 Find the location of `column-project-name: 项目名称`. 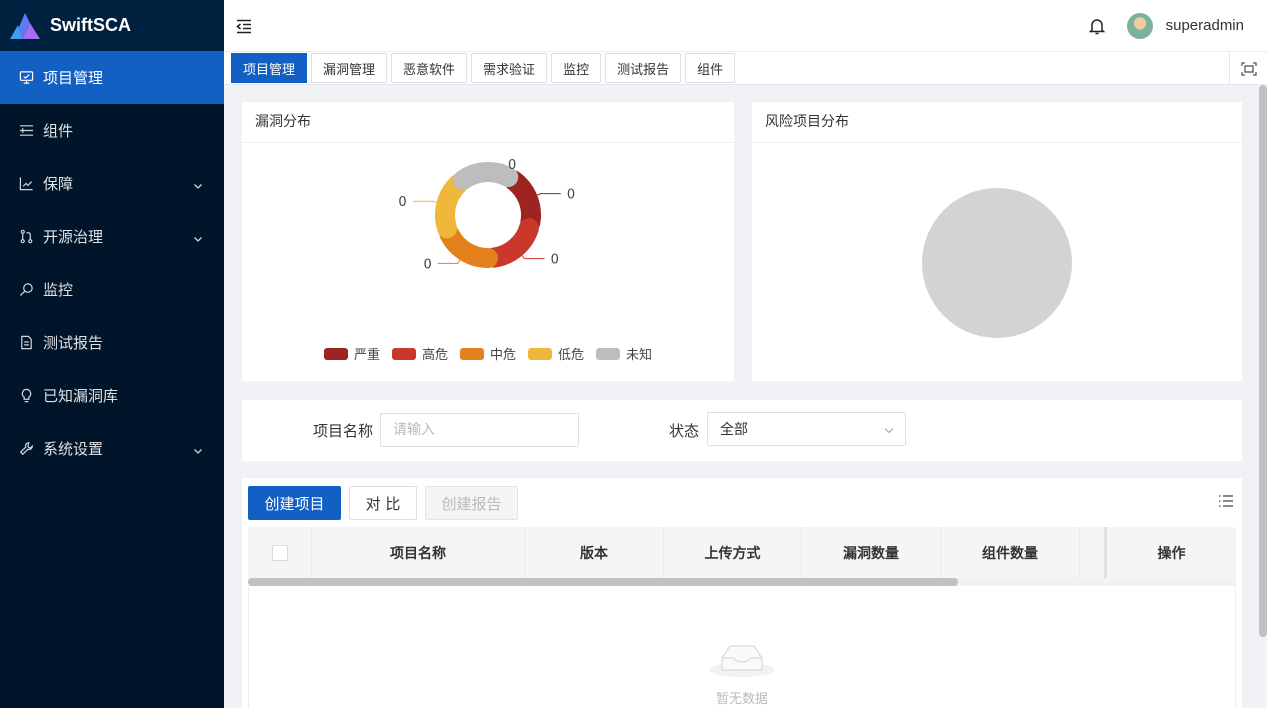

column-project-name: 项目名称 is located at coordinates (418, 552).